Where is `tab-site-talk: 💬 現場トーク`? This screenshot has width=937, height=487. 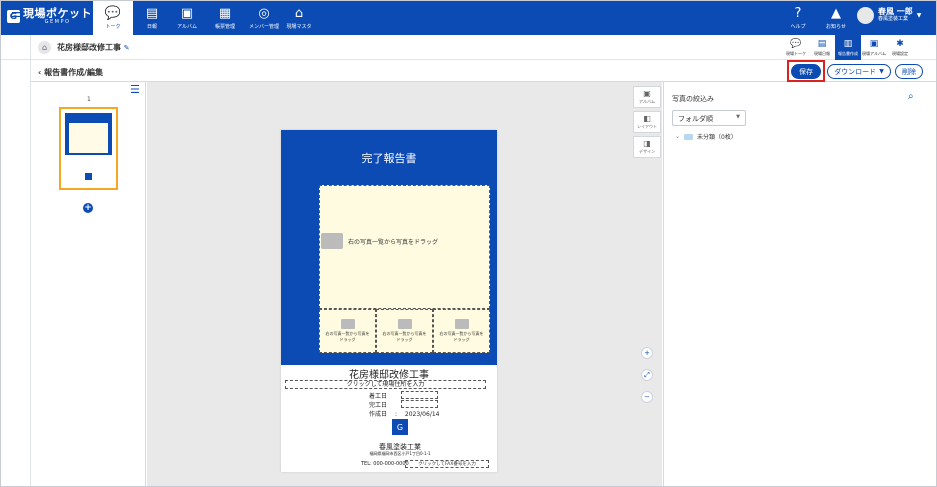 tab-site-talk: 💬 現場トーク is located at coordinates (796, 47).